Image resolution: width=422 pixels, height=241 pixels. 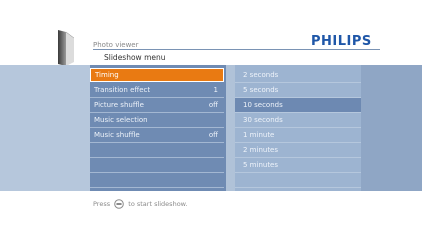 What do you see at coordinates (45, 128) in the screenshot?
I see `left-band` at bounding box center [45, 128].